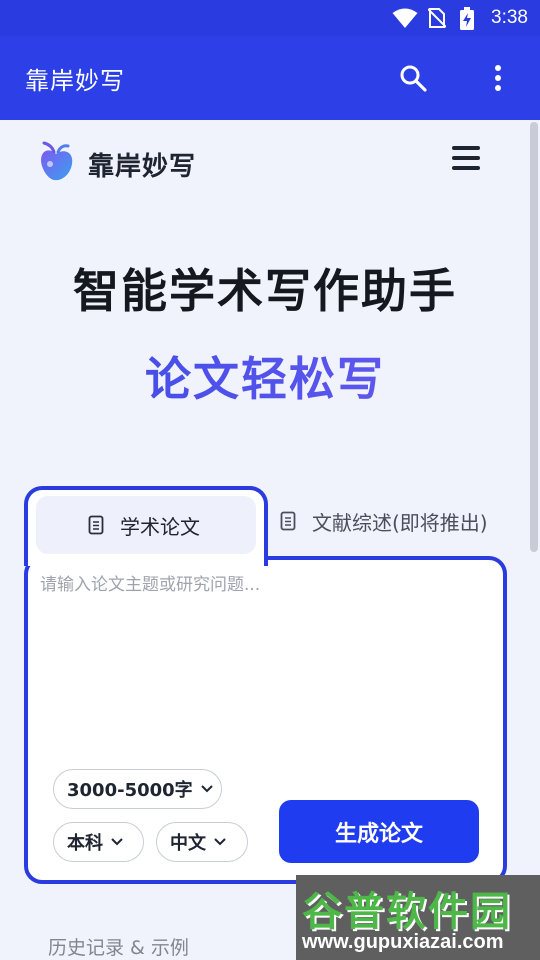  What do you see at coordinates (405, 18) in the screenshot?
I see `wifi-icon` at bounding box center [405, 18].